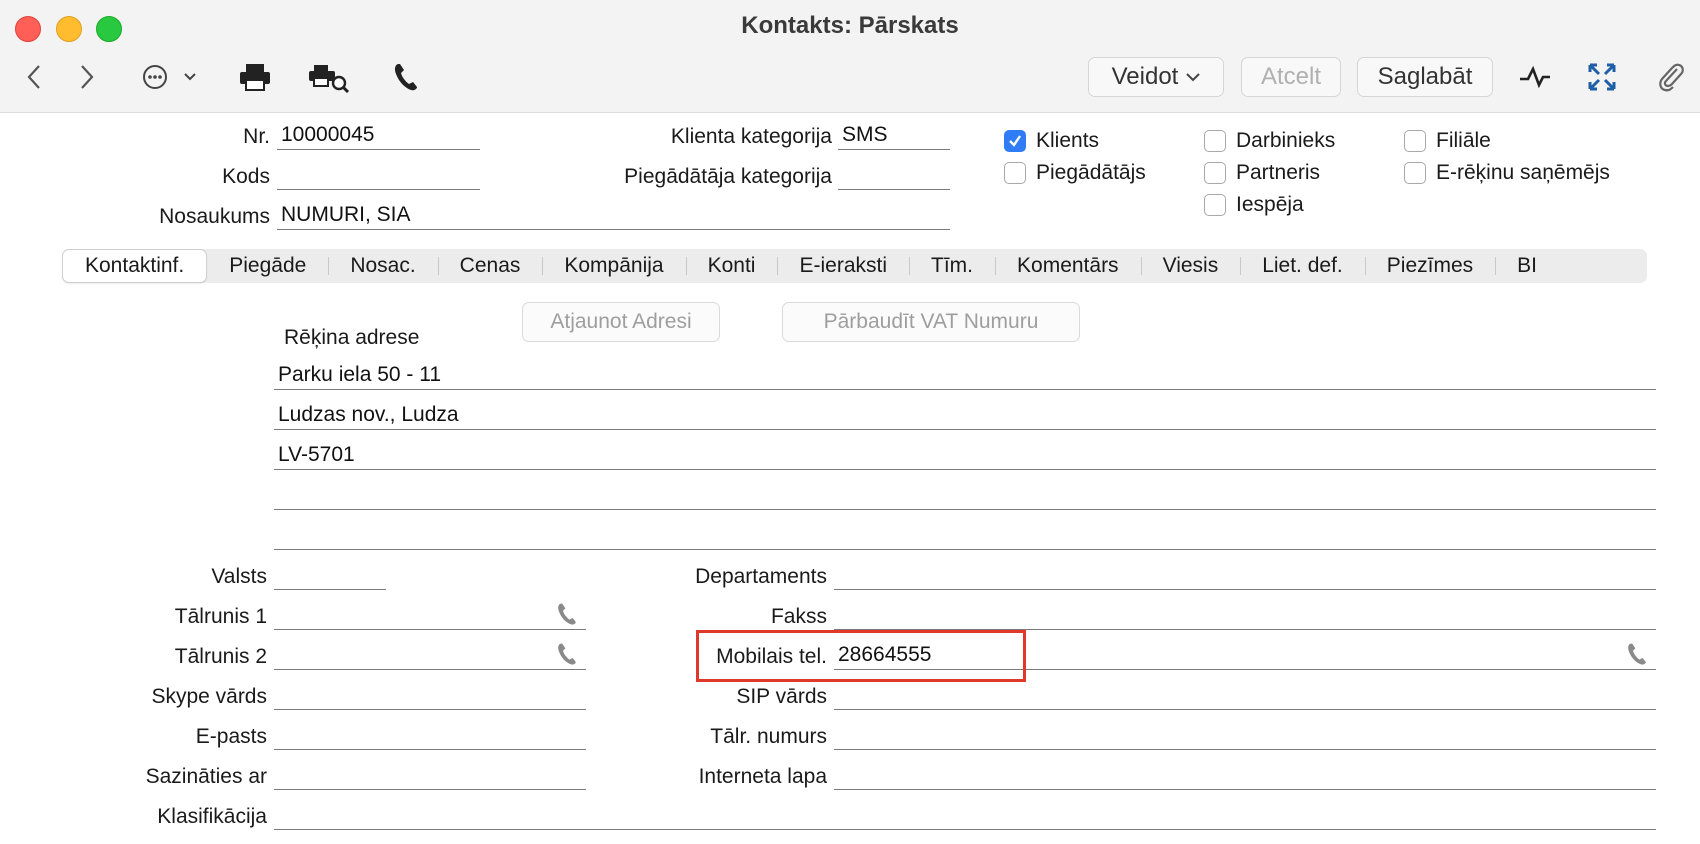 This screenshot has height=844, width=1700. Describe the element at coordinates (1068, 266) in the screenshot. I see `tab-comment: Komentārs` at that location.